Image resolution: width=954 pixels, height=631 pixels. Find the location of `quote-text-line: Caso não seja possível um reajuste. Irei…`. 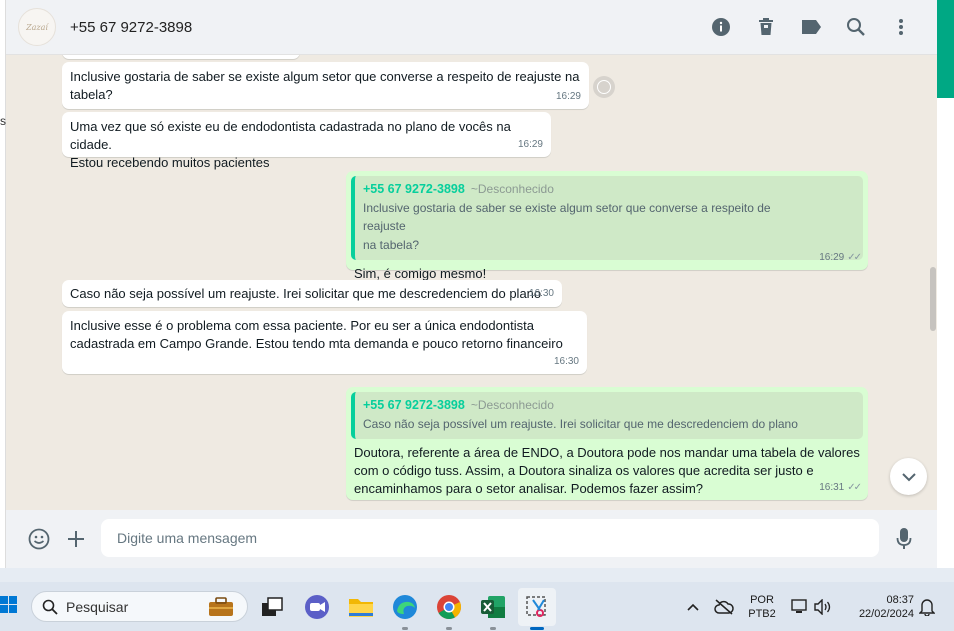

quote-text-line: Caso não seja possível um reajuste. Irei… is located at coordinates (580, 424).